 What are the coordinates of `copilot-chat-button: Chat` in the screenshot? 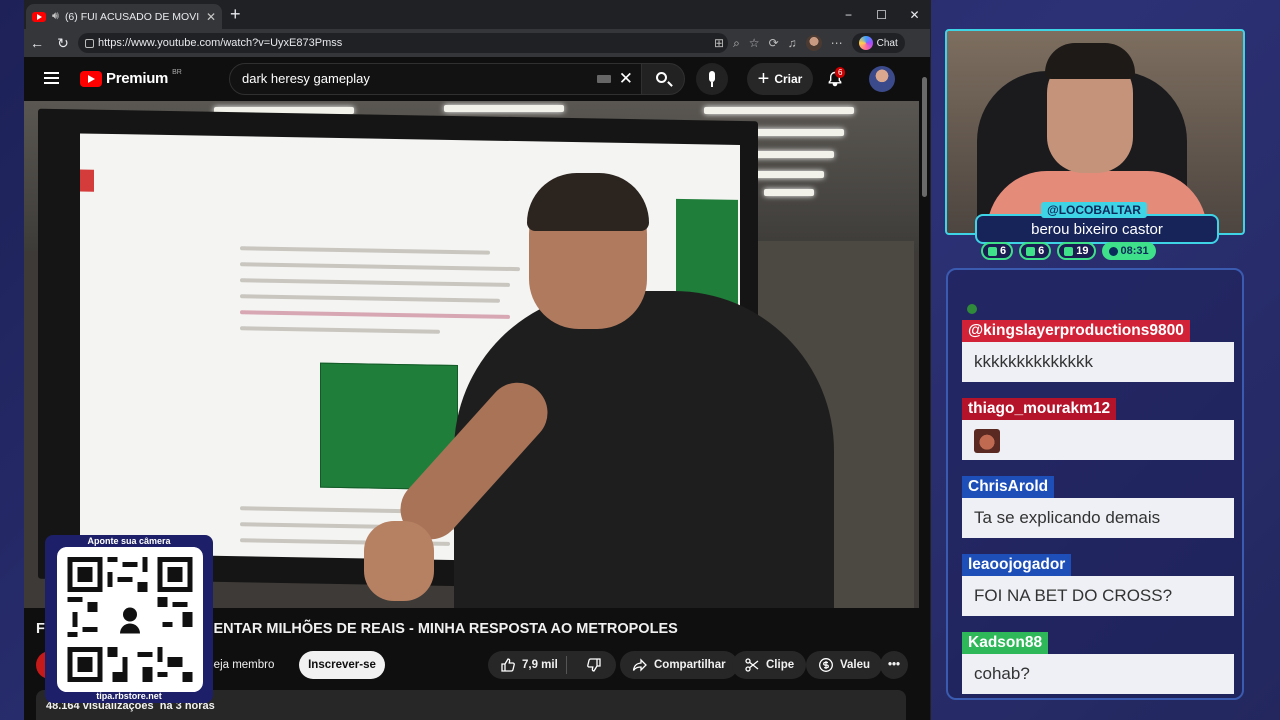 It's located at (878, 43).